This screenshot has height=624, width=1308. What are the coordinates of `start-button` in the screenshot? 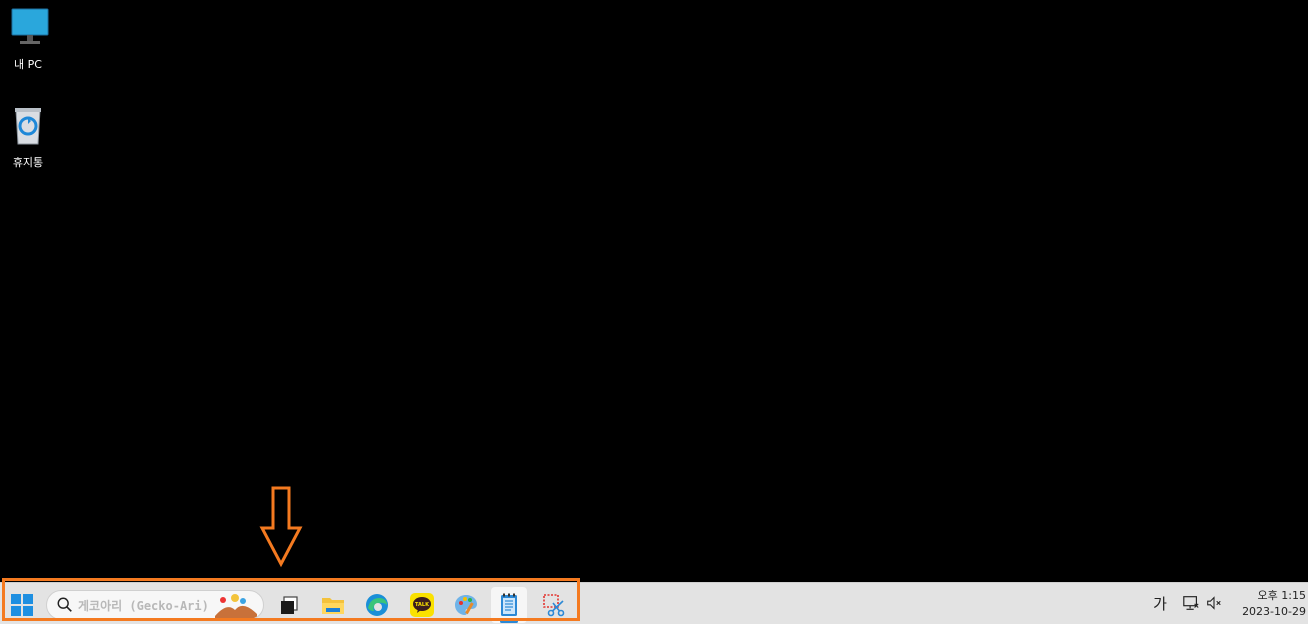 It's located at (22, 605).